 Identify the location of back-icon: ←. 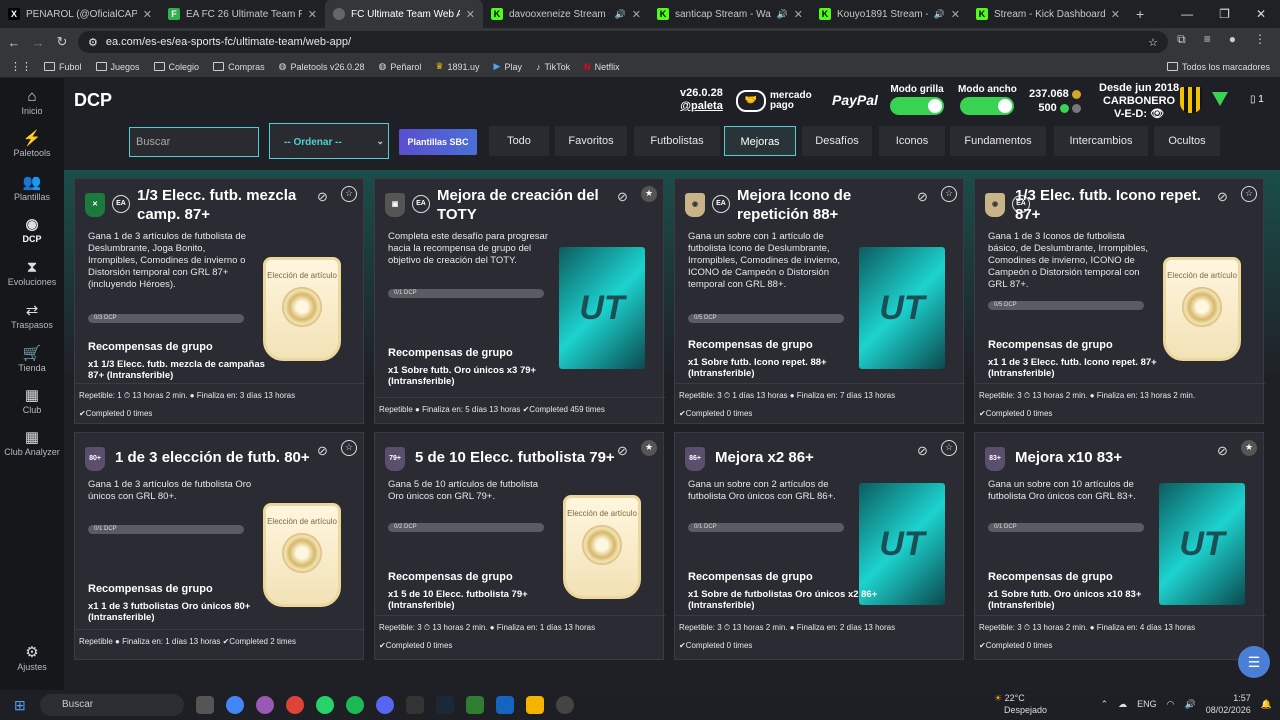
(14, 42).